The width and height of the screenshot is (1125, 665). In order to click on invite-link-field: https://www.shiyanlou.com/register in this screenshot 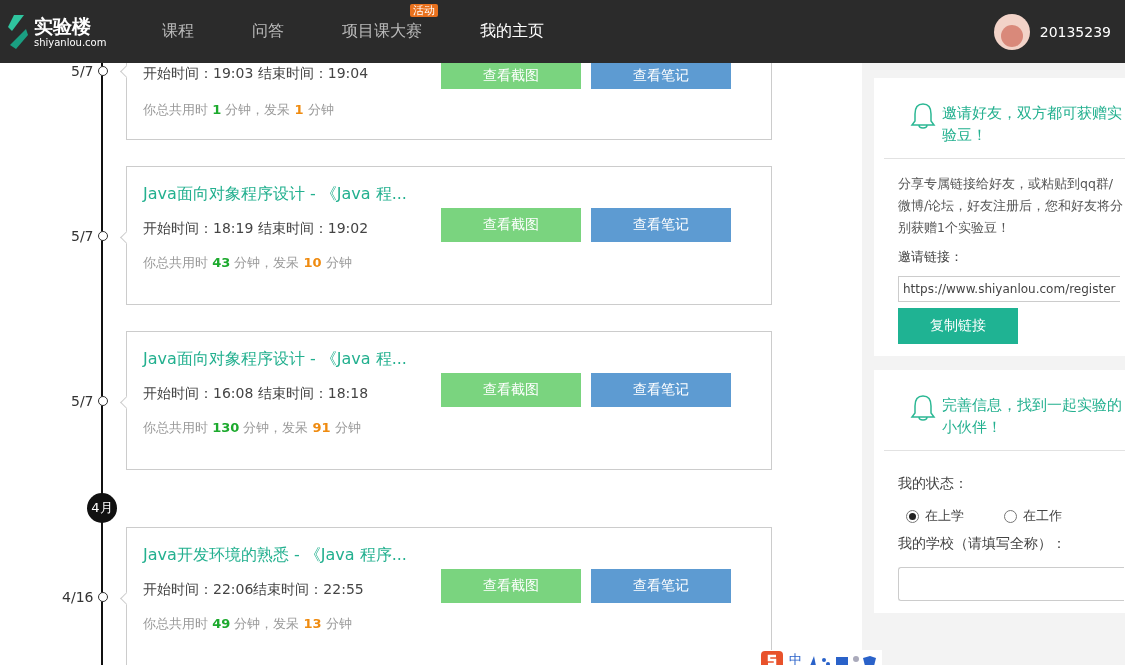, I will do `click(1009, 289)`.